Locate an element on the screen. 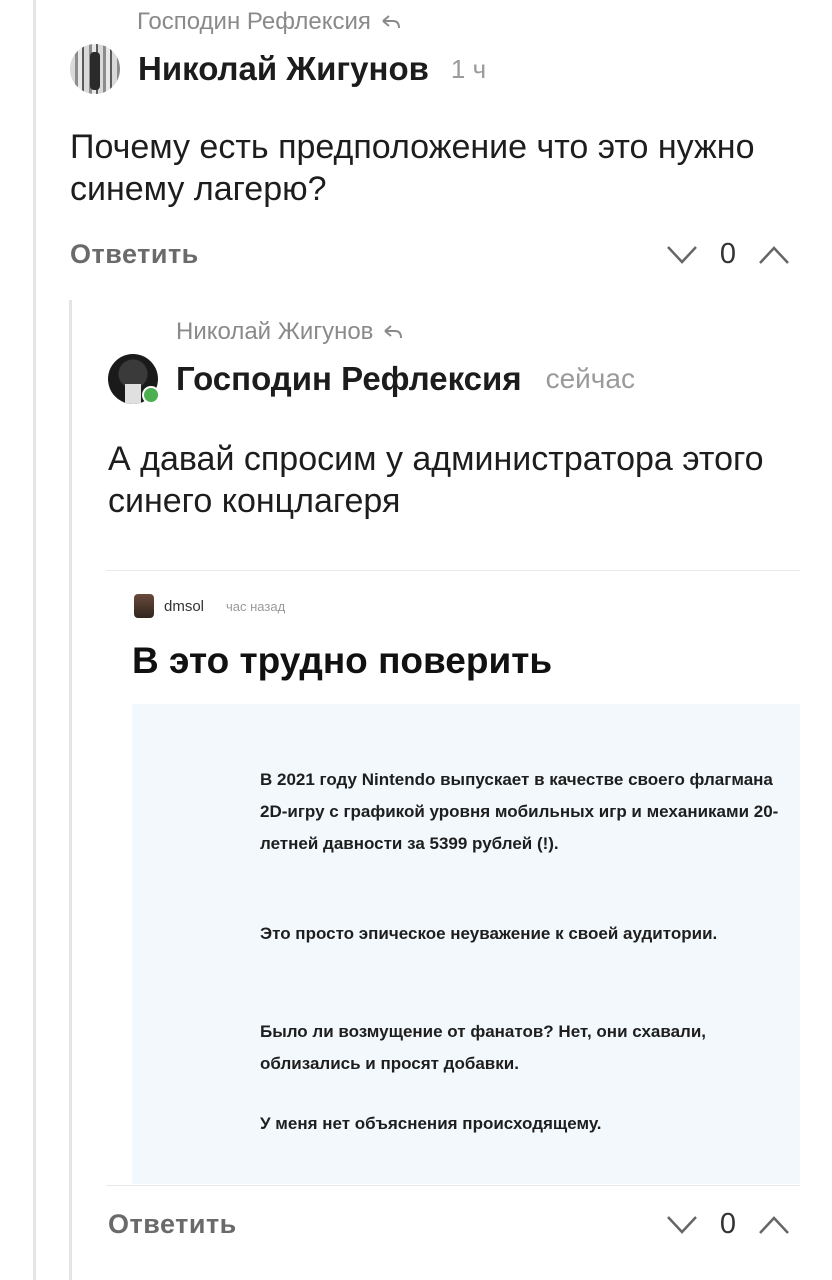 The width and height of the screenshot is (832, 1280). embed-author-name: dmsol is located at coordinates (184, 606).